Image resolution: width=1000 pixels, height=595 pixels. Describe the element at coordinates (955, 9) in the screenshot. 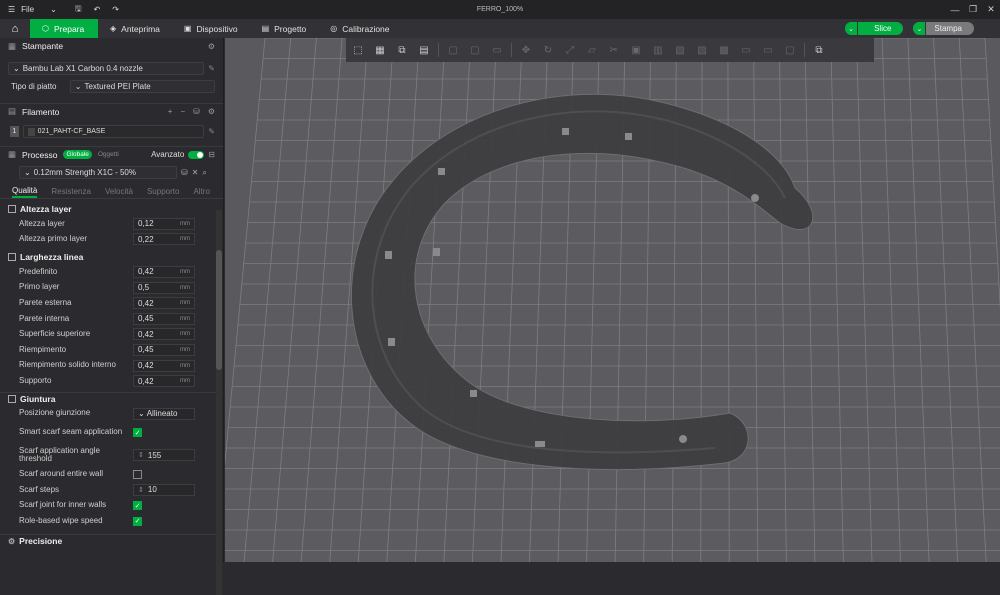

I see `minimize-button: —` at that location.